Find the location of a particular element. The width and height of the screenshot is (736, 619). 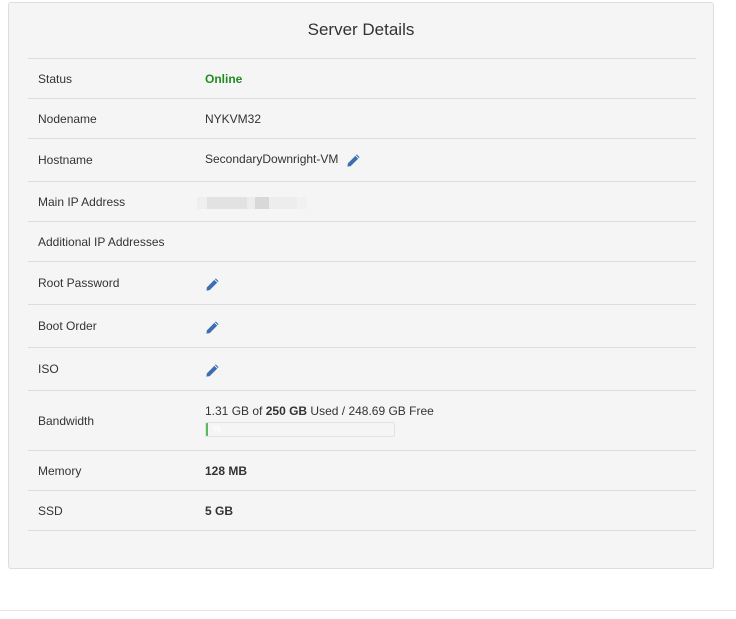

bandwidth-used: 1.31 GB is located at coordinates (227, 411).